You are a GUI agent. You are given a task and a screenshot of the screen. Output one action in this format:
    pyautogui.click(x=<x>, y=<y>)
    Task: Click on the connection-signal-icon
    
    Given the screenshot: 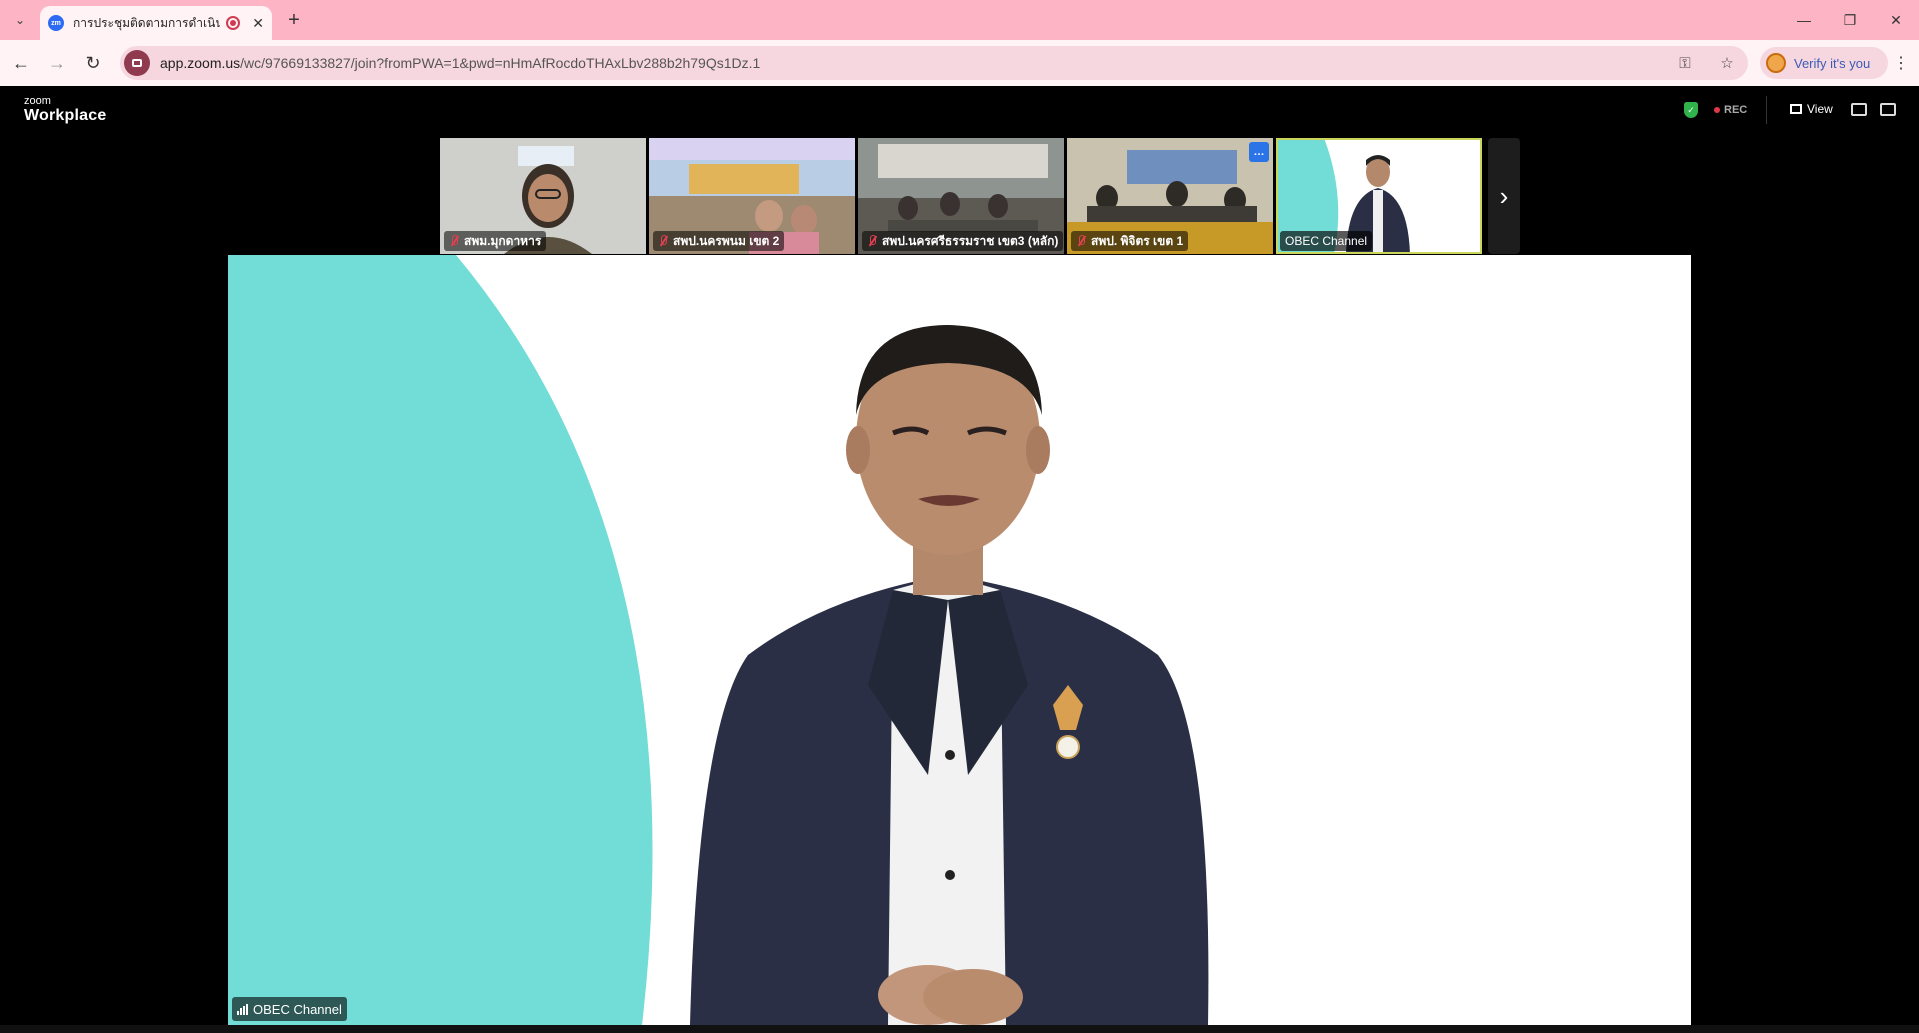 What is the action you would take?
    pyautogui.click(x=242, y=1009)
    